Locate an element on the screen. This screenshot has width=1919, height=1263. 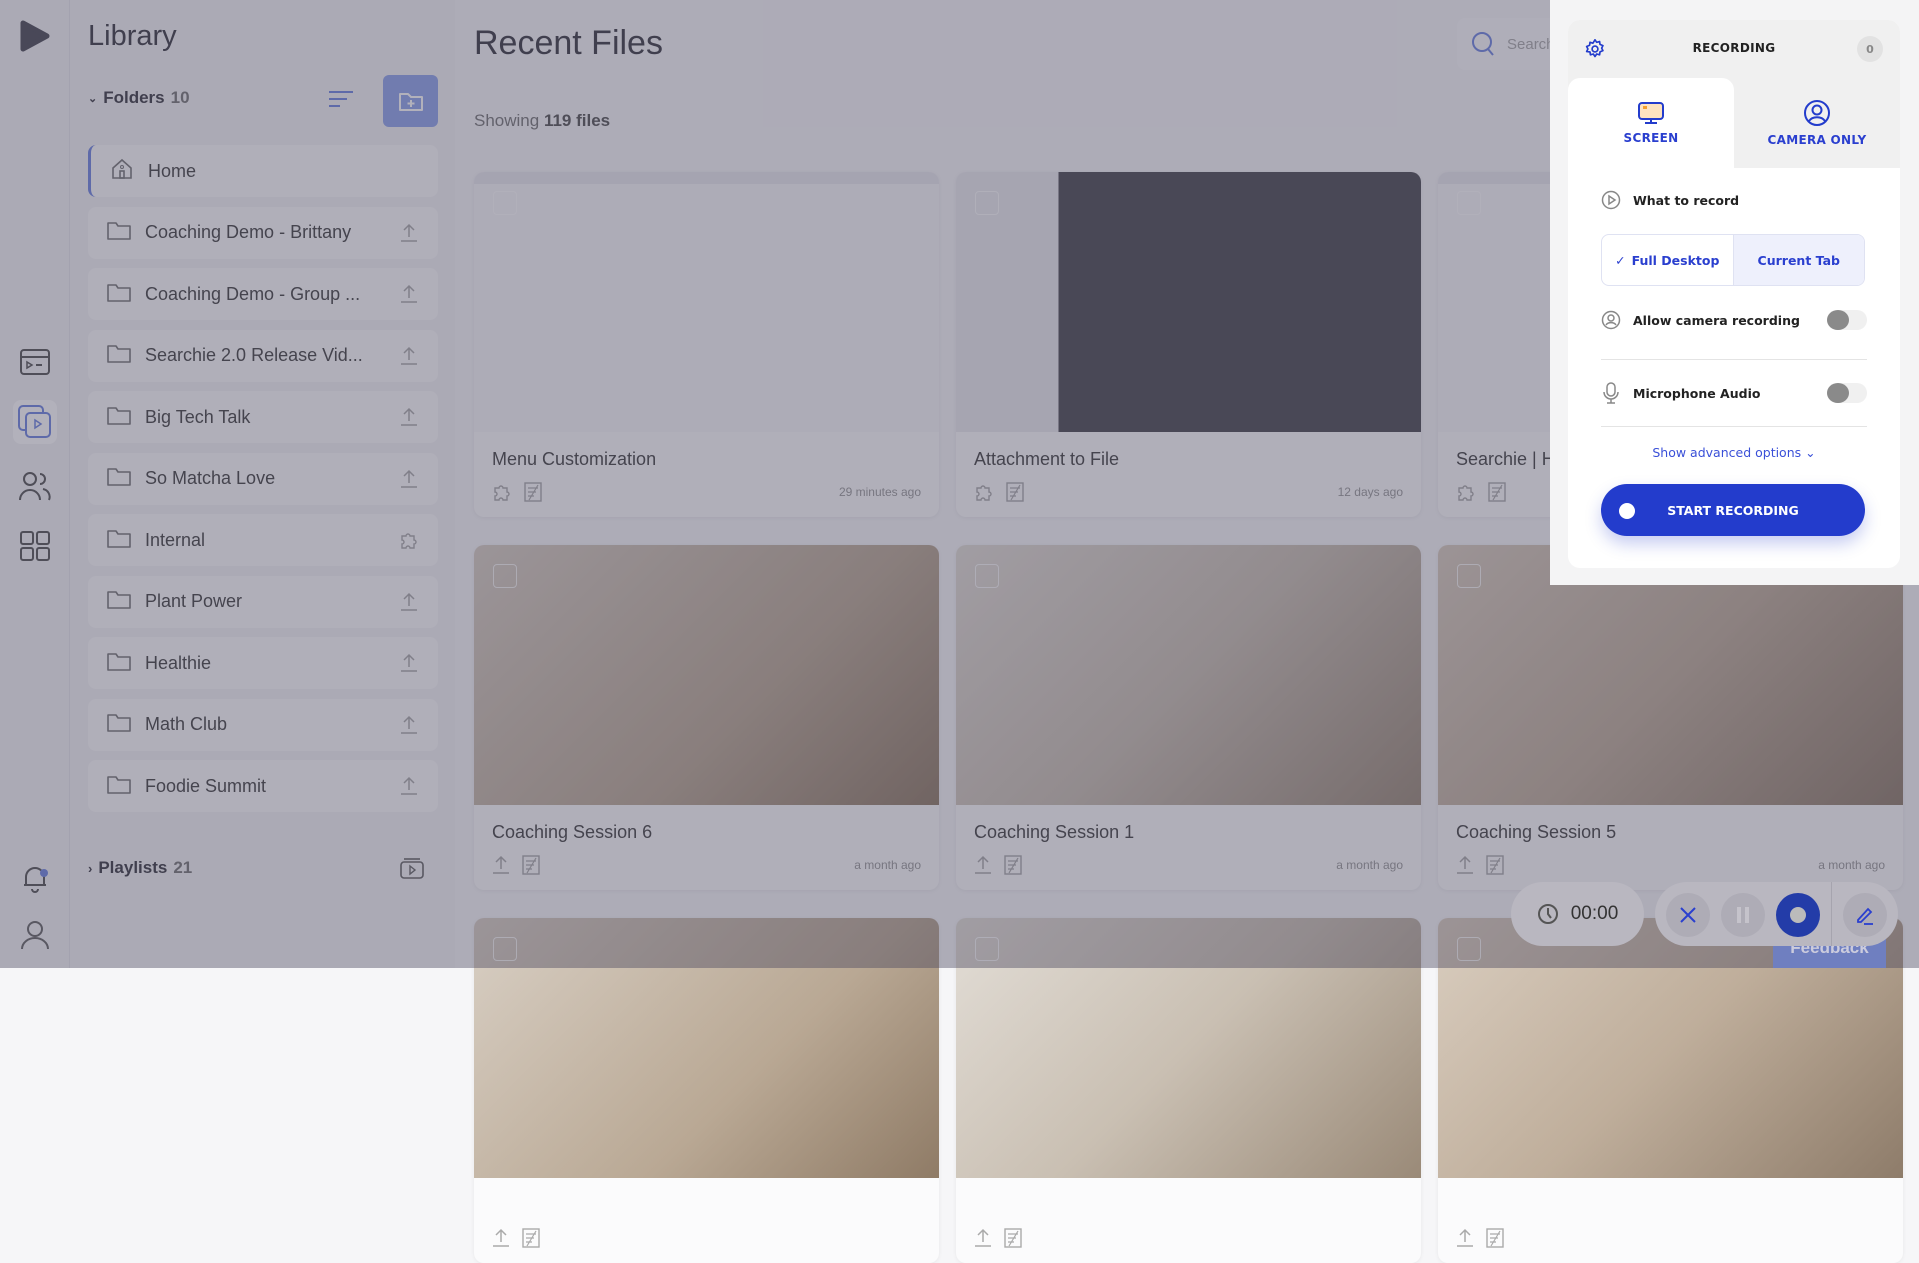
pause-button is located at coordinates (1743, 915).